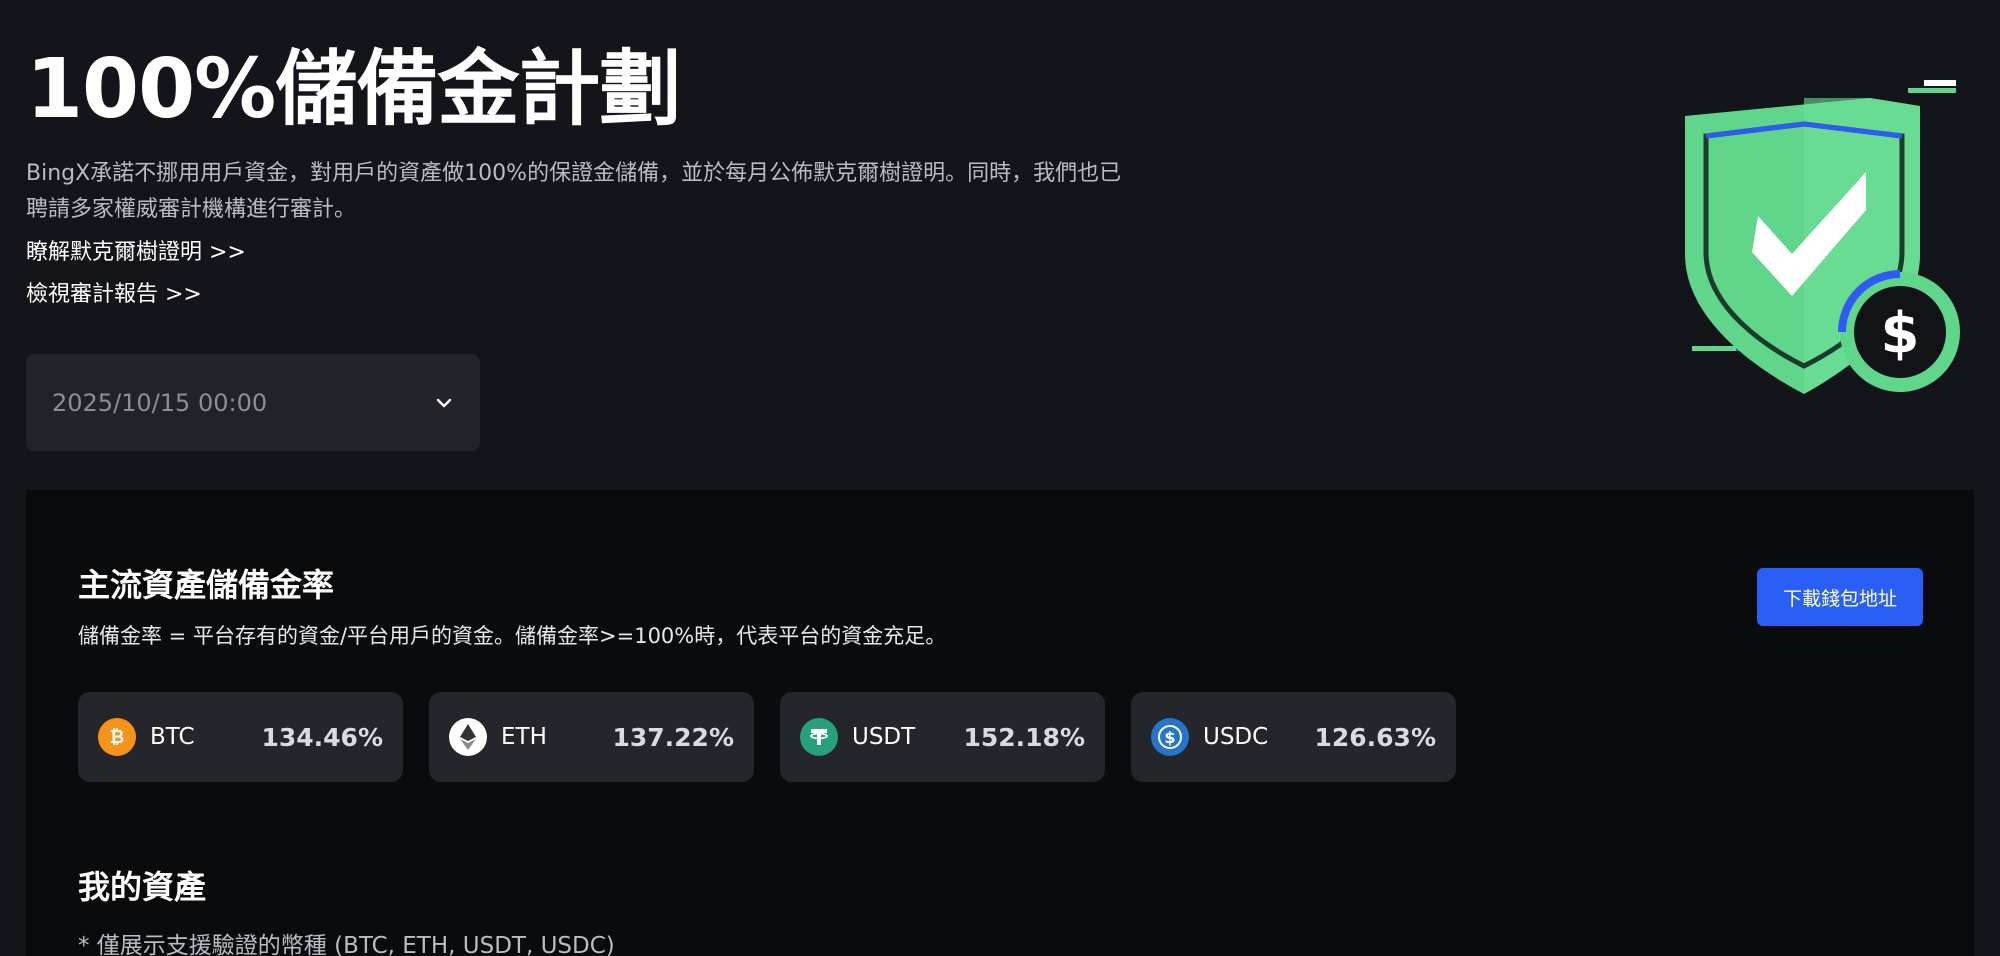 This screenshot has width=2000, height=956. Describe the element at coordinates (444, 403) in the screenshot. I see `chevron-down-icon` at that location.